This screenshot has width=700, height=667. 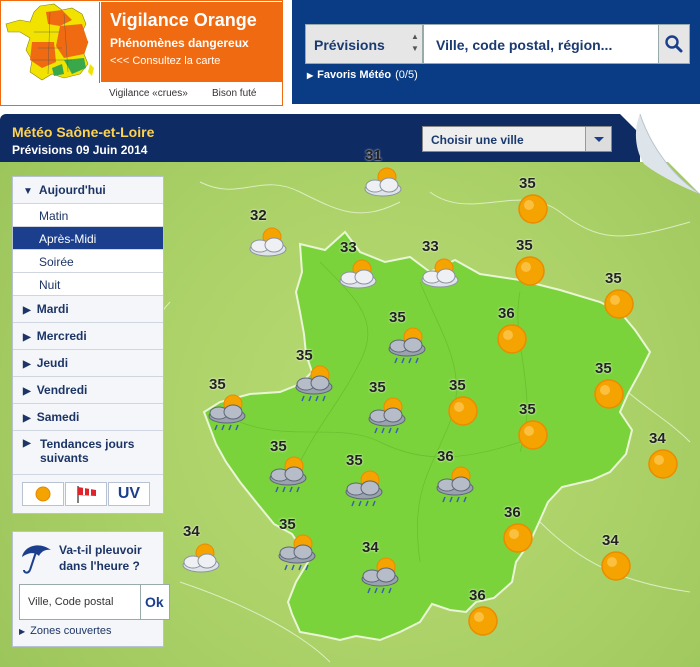 What do you see at coordinates (269, 237) in the screenshot?
I see `forecast-marker: 32` at bounding box center [269, 237].